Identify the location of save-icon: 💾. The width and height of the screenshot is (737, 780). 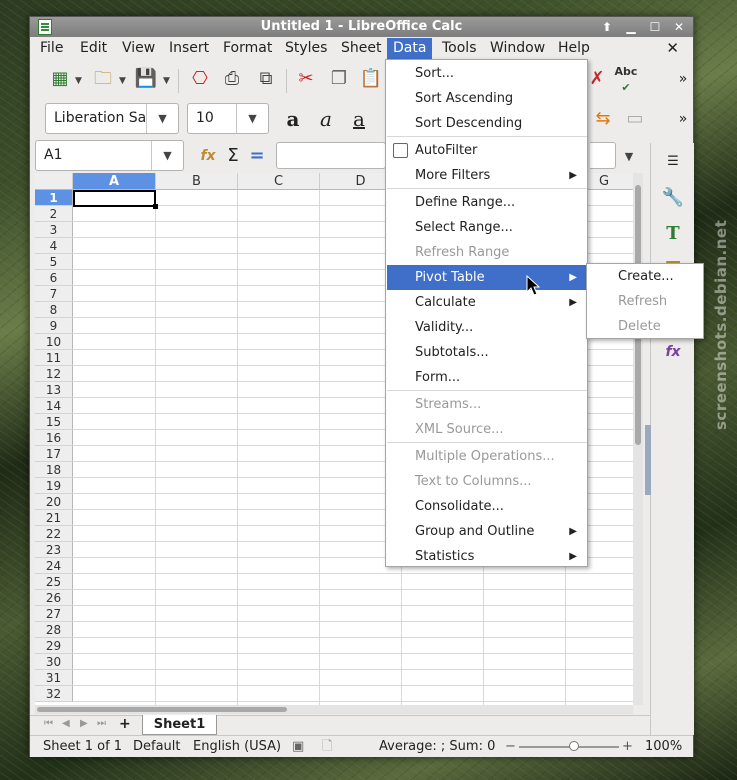
(146, 79).